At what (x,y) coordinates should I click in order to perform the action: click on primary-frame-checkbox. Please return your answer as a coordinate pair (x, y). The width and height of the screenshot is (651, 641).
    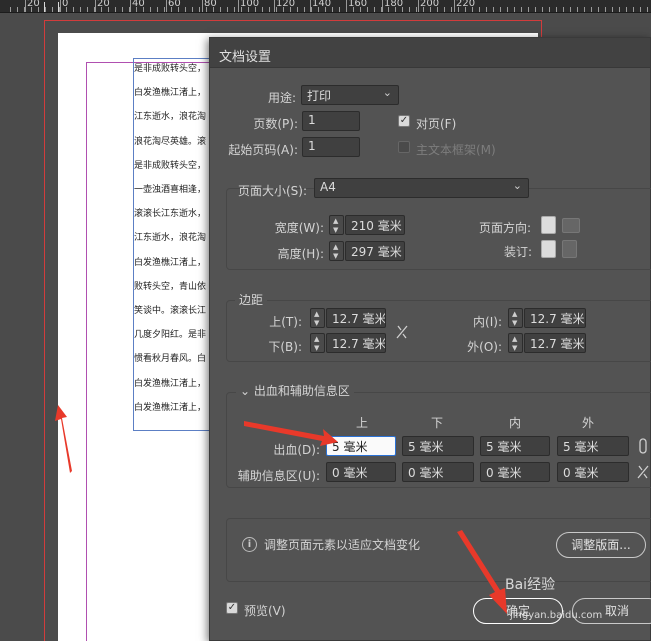
    Looking at the image, I should click on (404, 147).